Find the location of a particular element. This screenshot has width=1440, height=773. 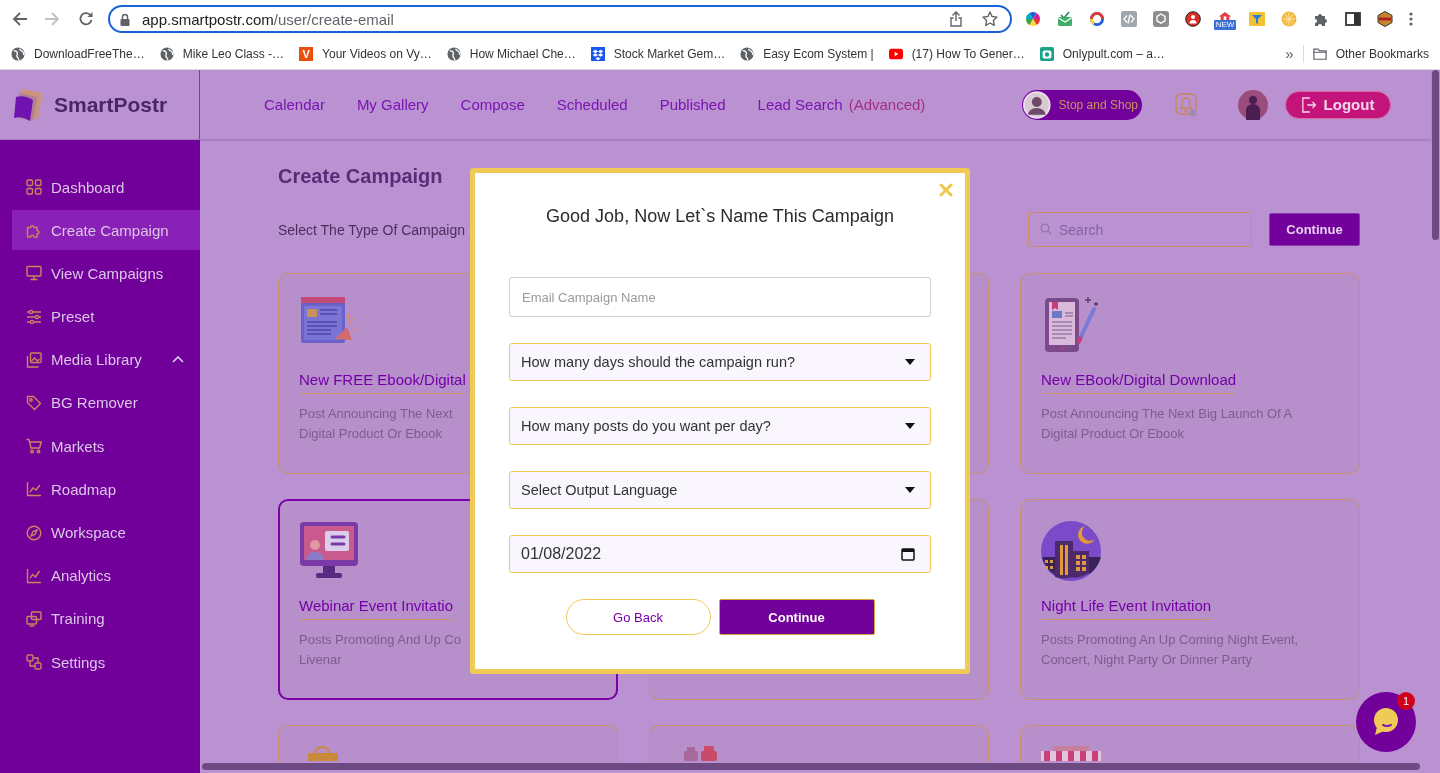

chart-icon is located at coordinates (34, 575).